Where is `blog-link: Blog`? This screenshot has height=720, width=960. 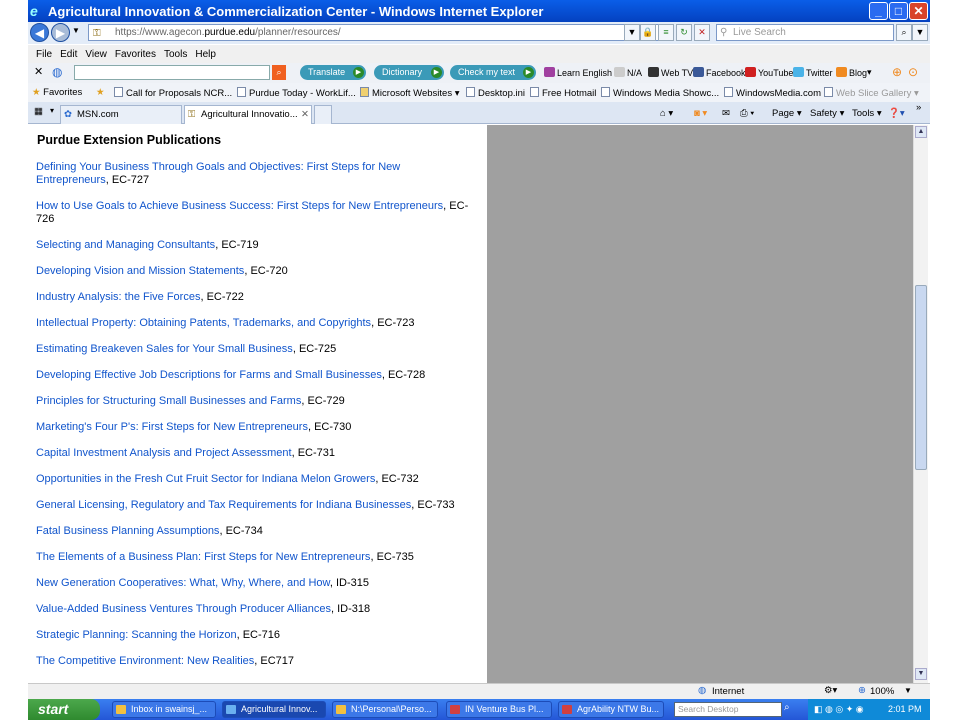
blog-link: Blog is located at coordinates (851, 72).